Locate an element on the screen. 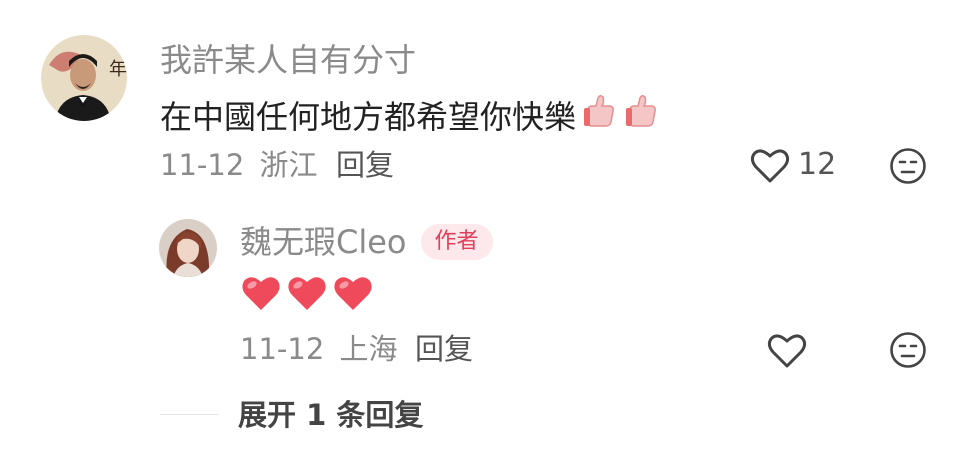  reply-dislike-button is located at coordinates (908, 352).